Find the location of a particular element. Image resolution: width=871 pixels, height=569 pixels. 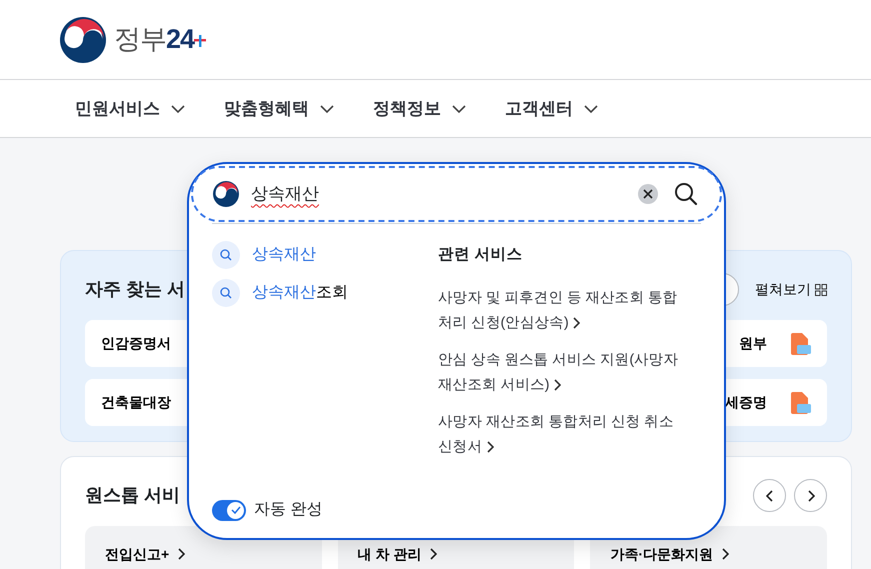

suggestion-item: 상속재산조회 is located at coordinates (325, 293).